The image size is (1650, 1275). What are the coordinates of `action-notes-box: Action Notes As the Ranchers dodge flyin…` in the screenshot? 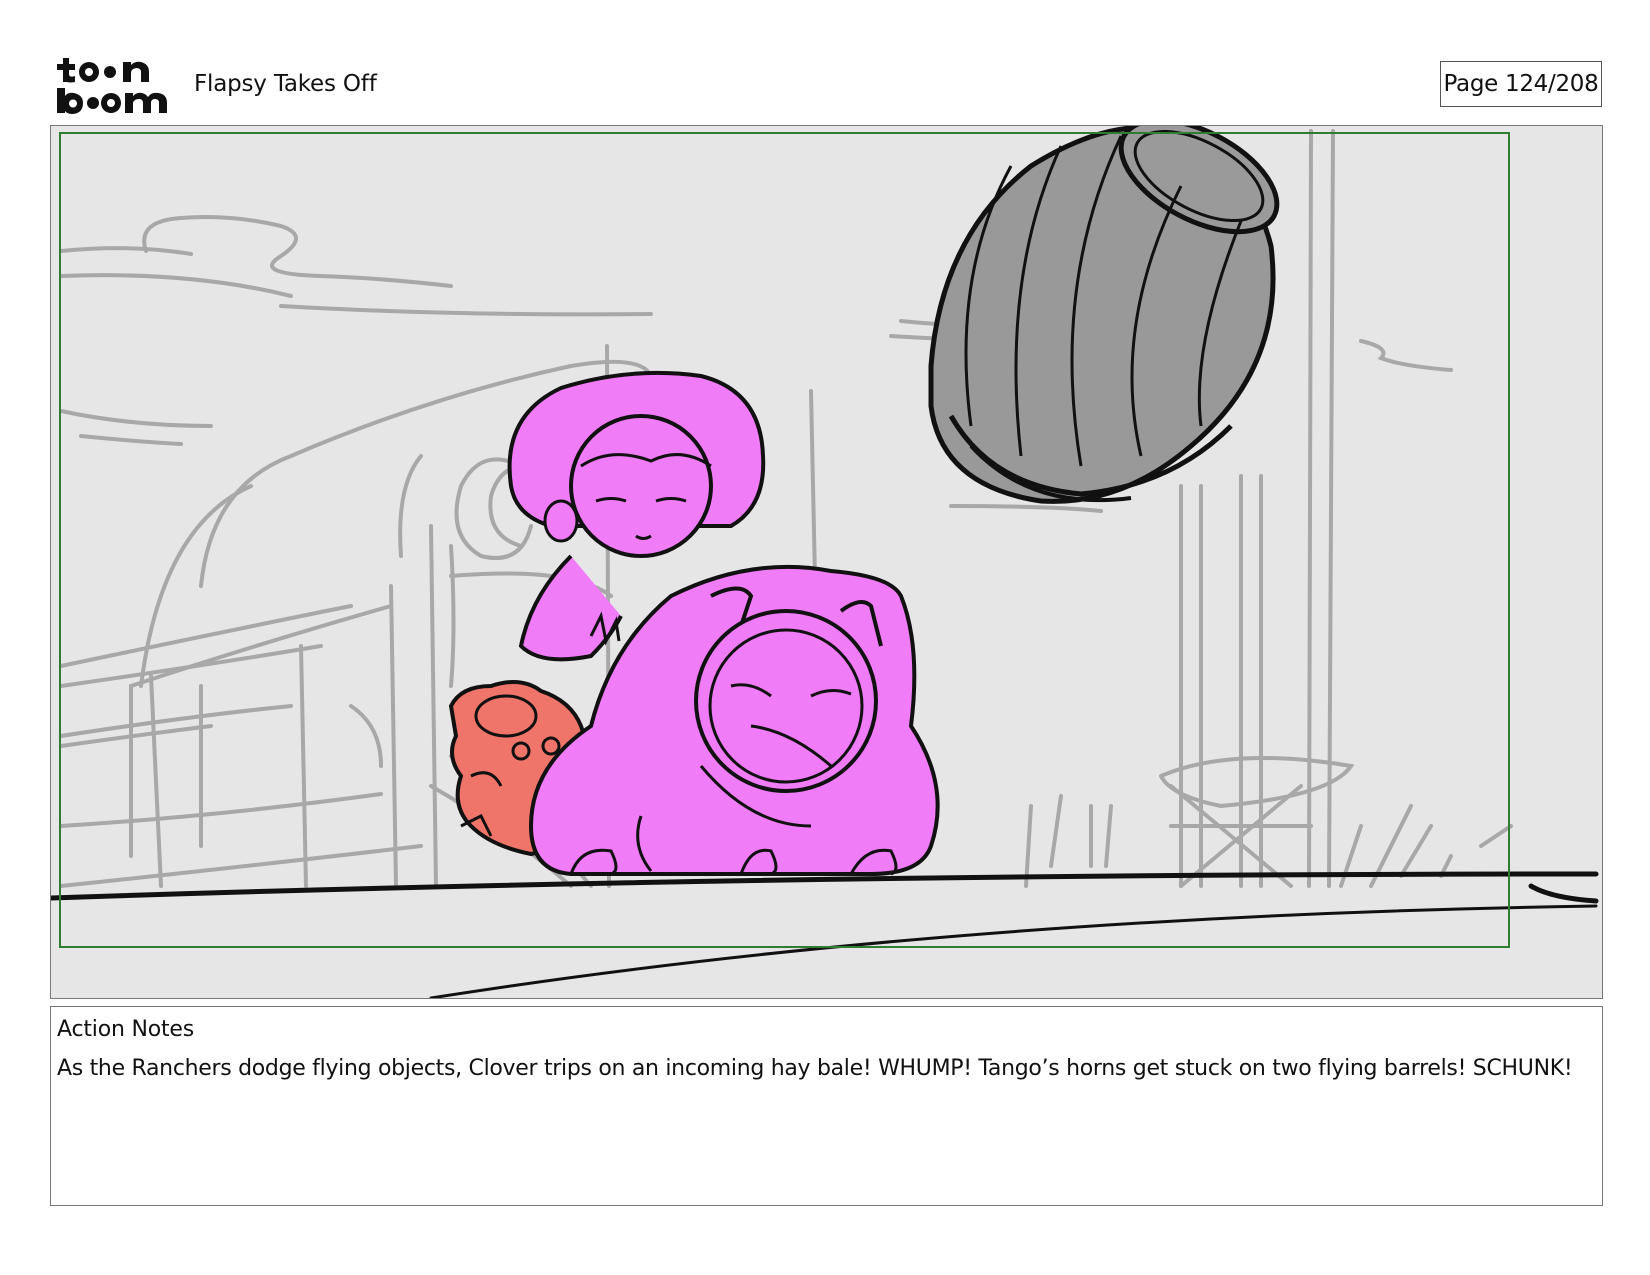 It's located at (826, 1106).